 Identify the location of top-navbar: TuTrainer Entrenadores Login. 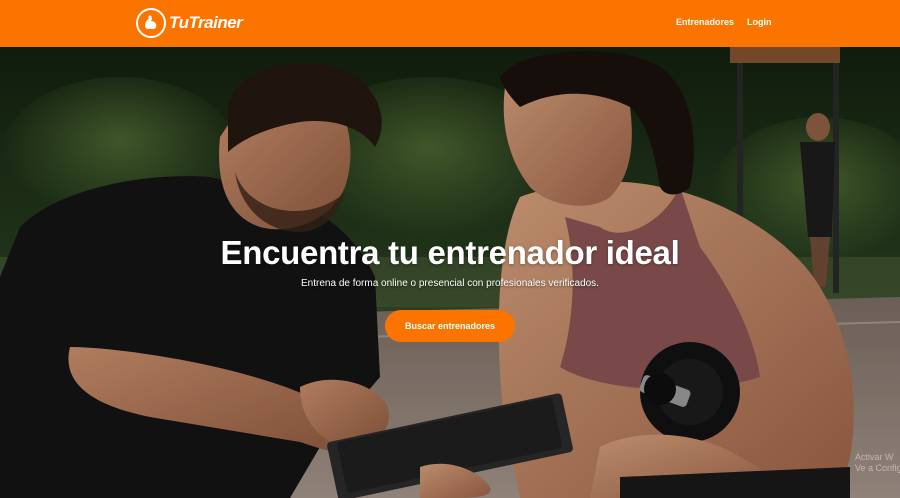
(450, 23).